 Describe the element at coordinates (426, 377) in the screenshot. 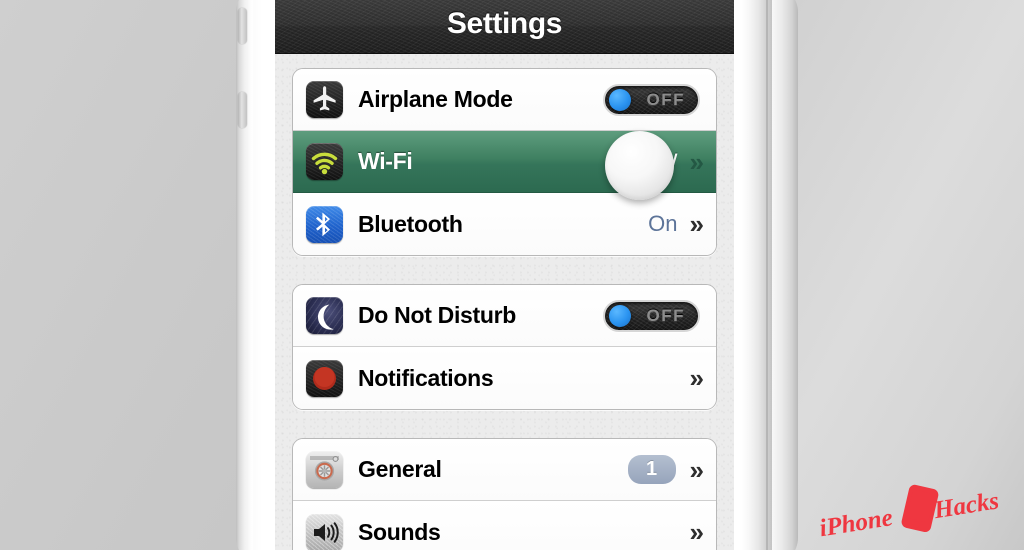

I see `settings-row-label: Notifications` at that location.